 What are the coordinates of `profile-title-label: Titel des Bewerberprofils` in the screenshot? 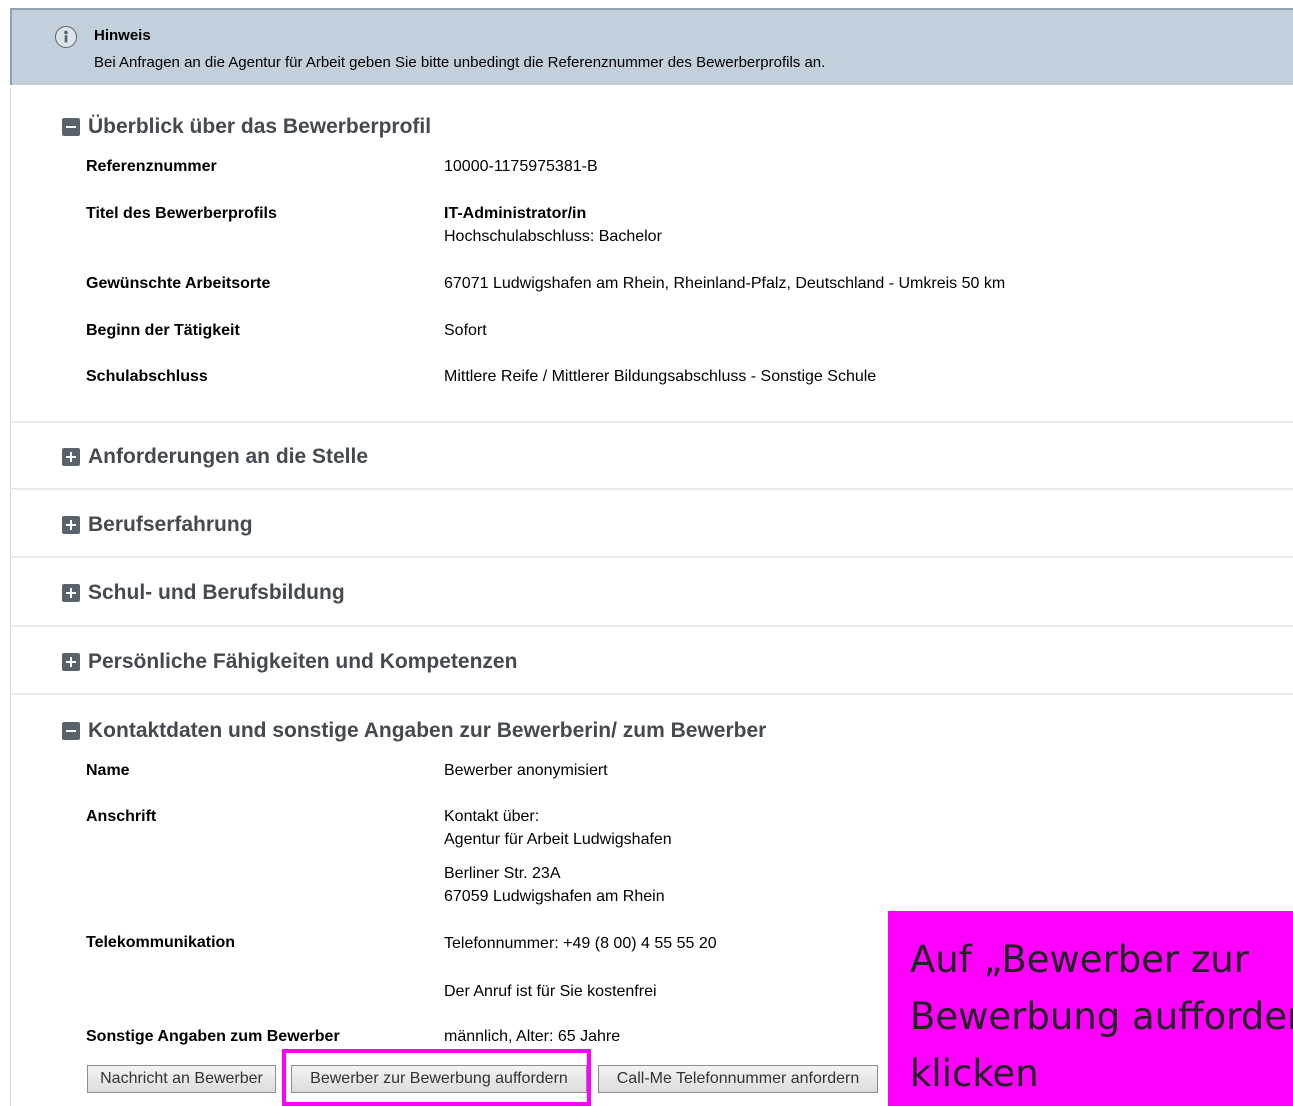 It's located at (181, 213).